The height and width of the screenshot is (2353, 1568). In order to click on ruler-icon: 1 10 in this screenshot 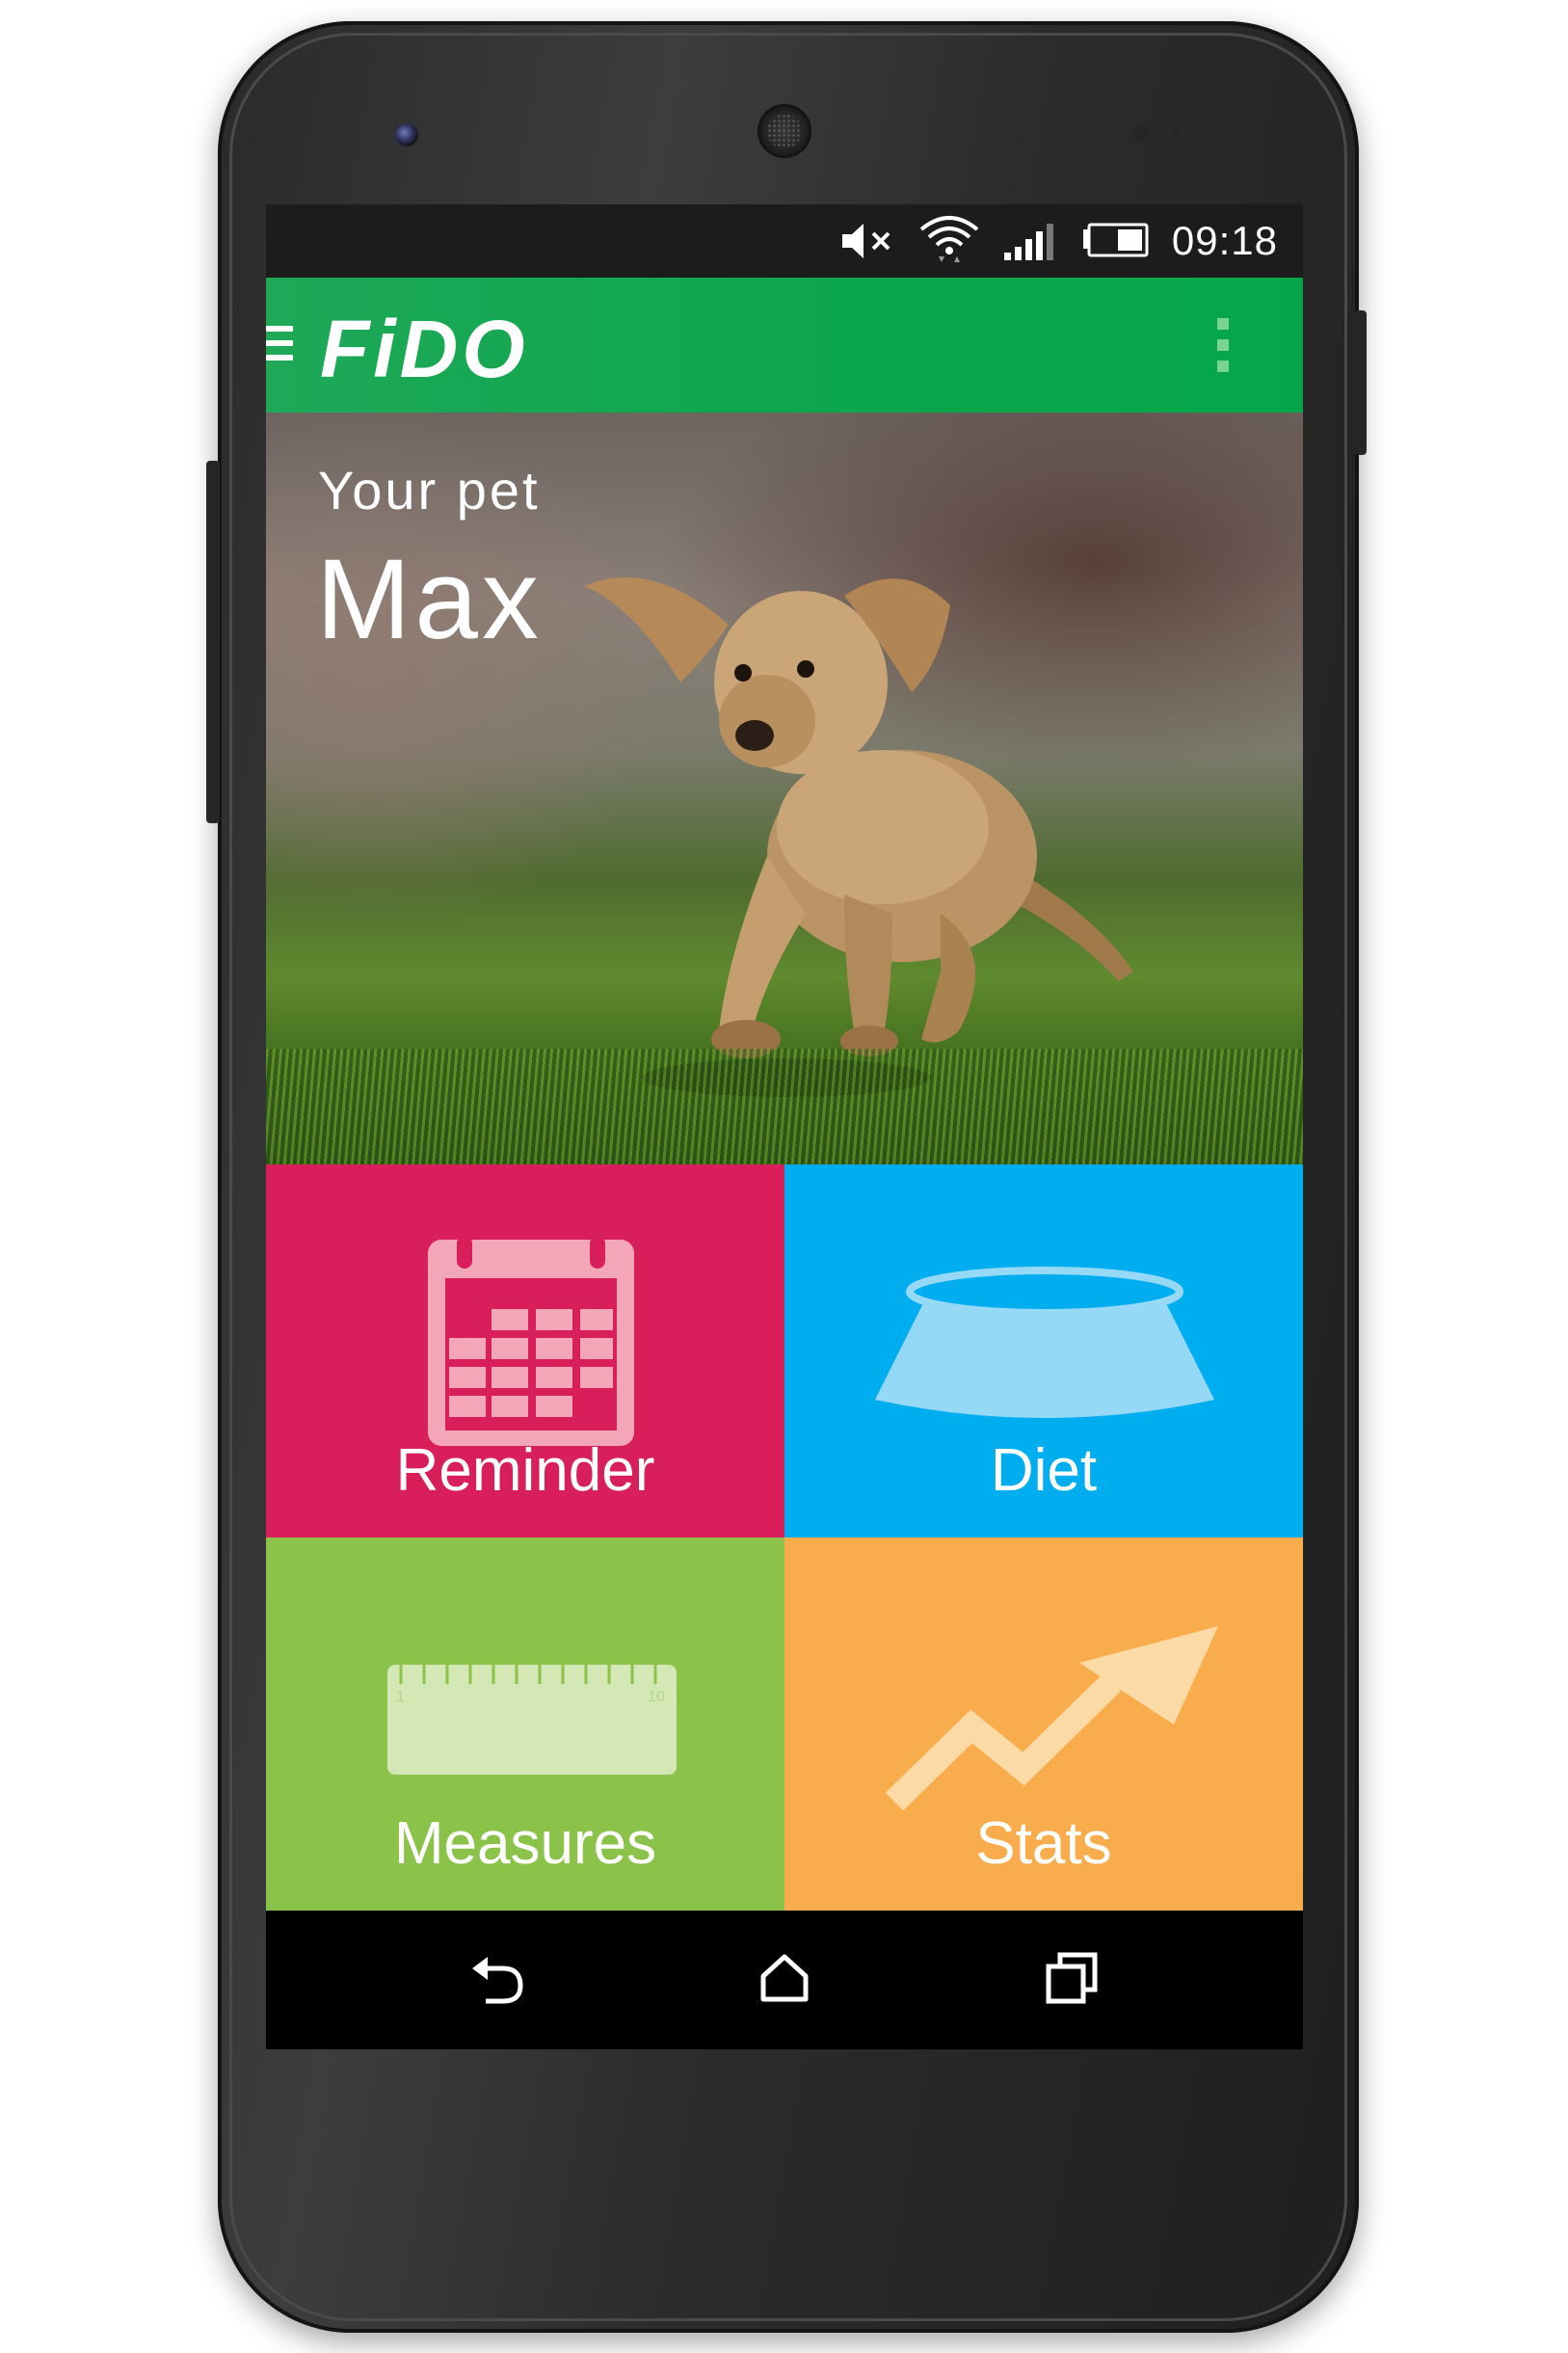, I will do `click(532, 1720)`.